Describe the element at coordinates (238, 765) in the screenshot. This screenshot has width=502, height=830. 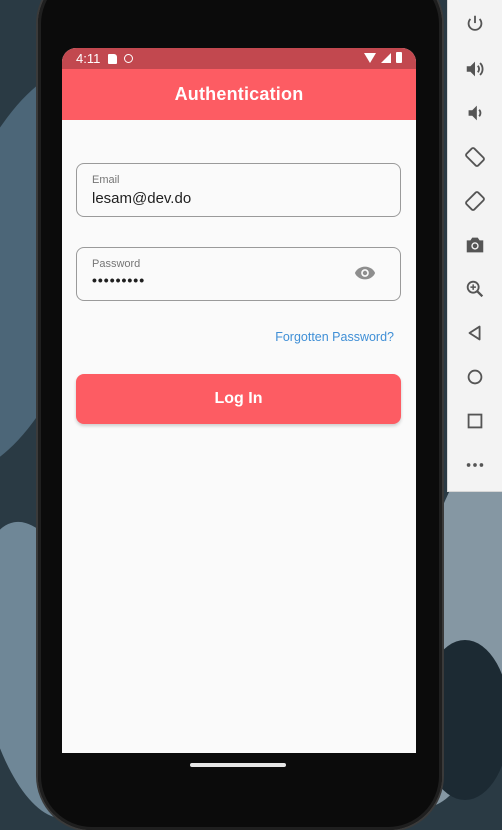
I see `gesture-home-bar` at that location.